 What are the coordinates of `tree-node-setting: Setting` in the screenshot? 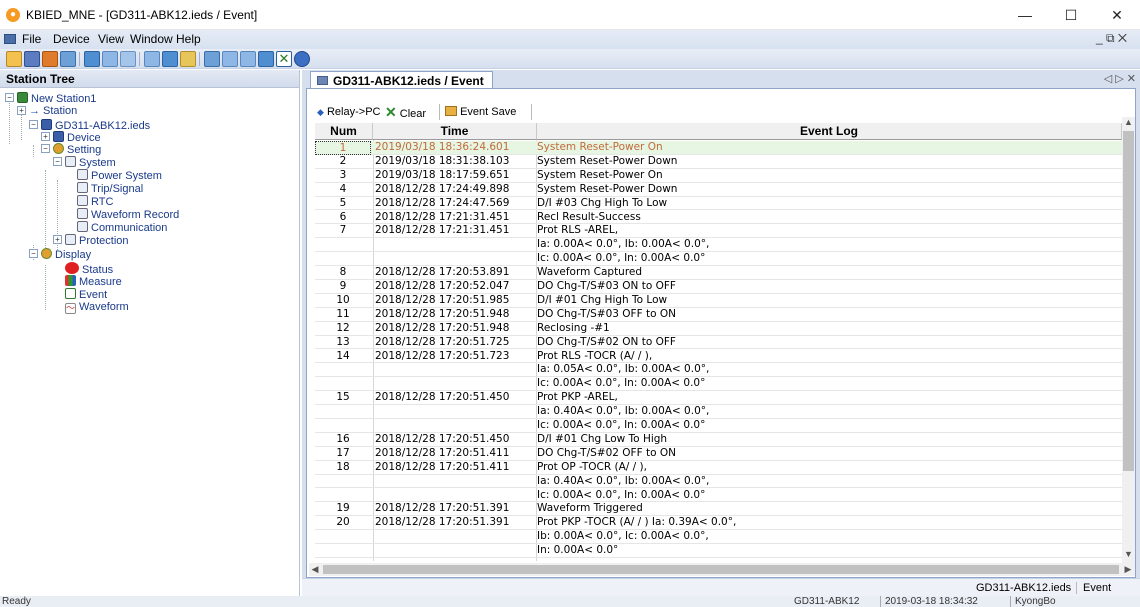 It's located at (77, 149).